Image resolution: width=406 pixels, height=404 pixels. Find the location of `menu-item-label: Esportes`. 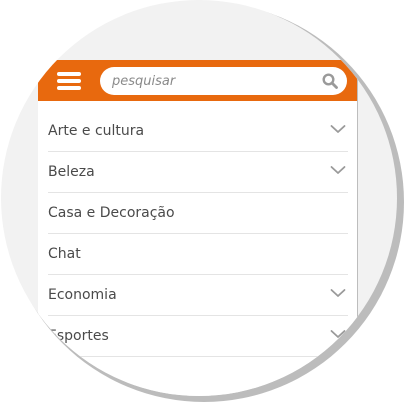

menu-item-label: Esportes is located at coordinates (78, 336).